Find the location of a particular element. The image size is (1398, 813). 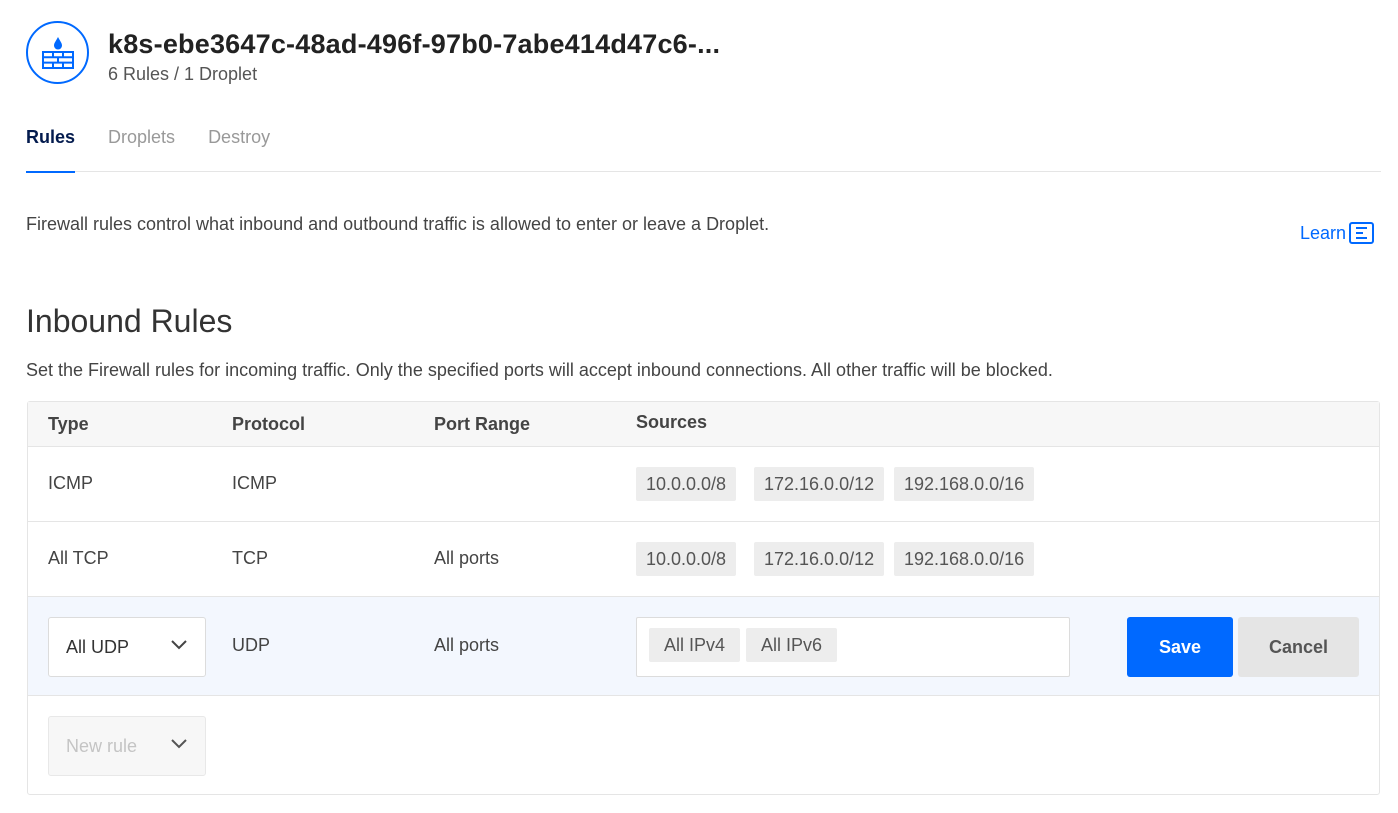

save-button: Save is located at coordinates (1180, 647).